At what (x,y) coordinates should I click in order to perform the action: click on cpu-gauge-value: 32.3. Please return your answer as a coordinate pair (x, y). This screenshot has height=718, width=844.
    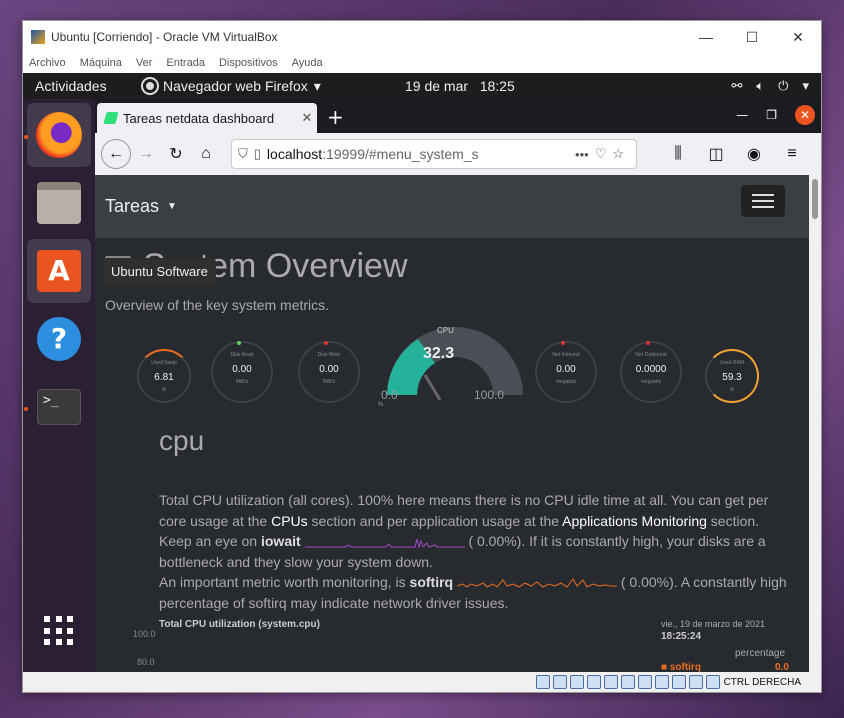
    Looking at the image, I should click on (439, 353).